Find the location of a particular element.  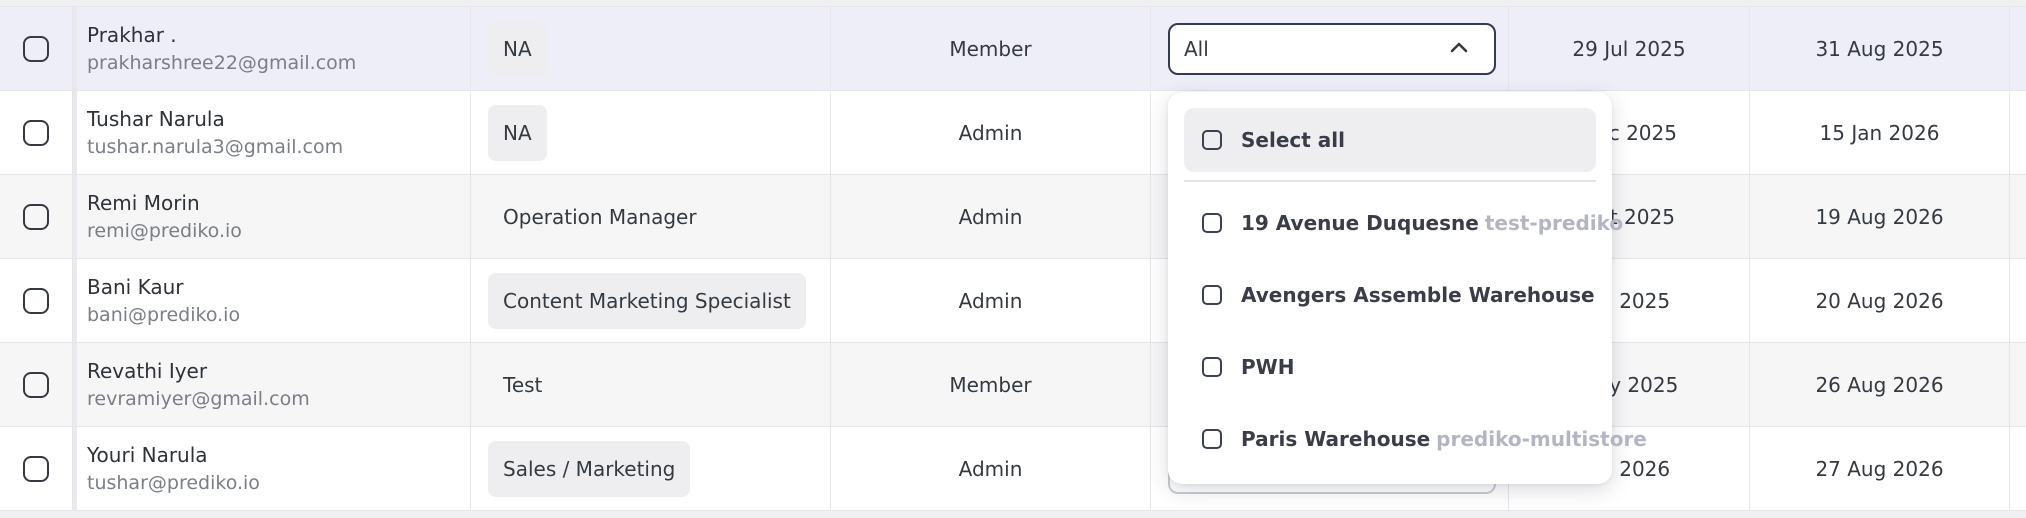

user-email: bani@prediko.io is located at coordinates (164, 314).